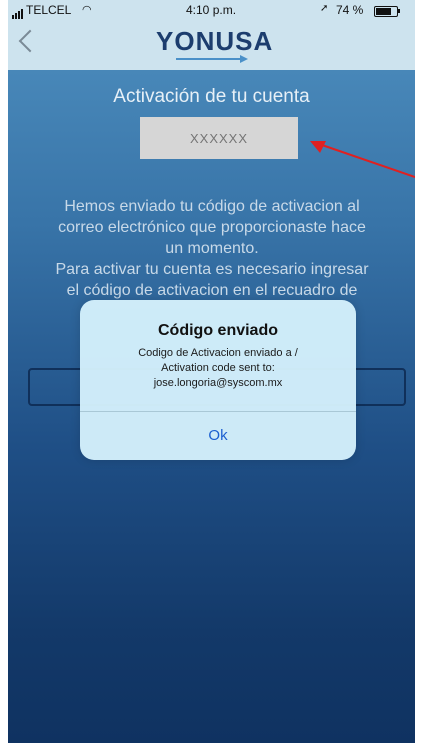 This screenshot has width=423, height=751. I want to click on signal-icon, so click(18, 12).